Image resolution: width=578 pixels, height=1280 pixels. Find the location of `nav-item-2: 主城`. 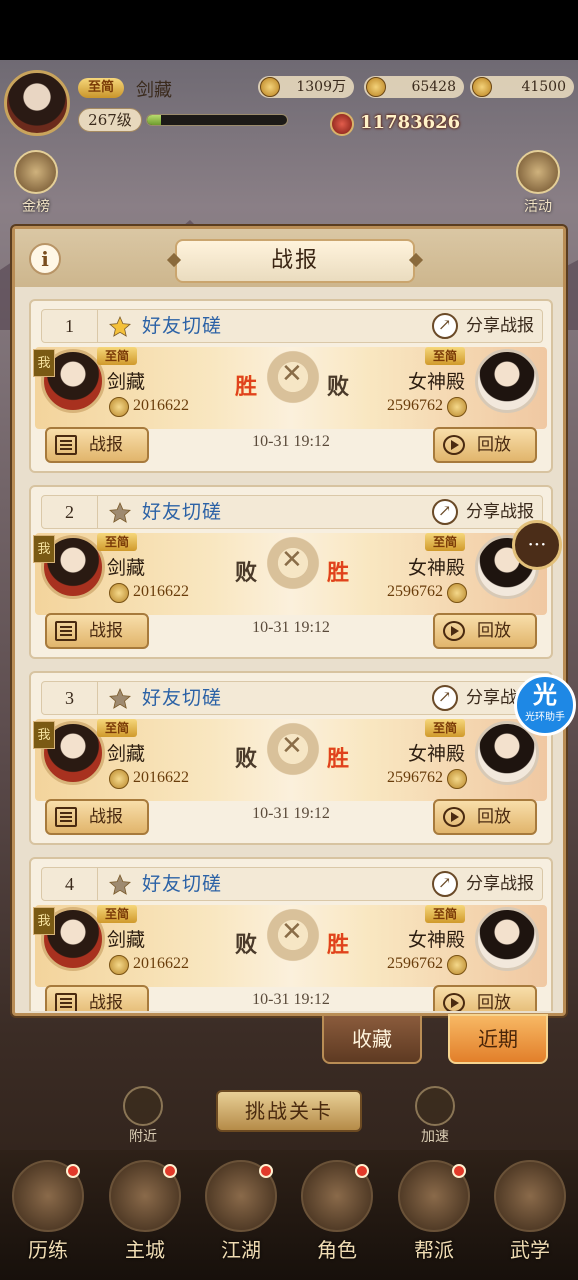

nav-item-2: 主城 is located at coordinates (145, 1215).